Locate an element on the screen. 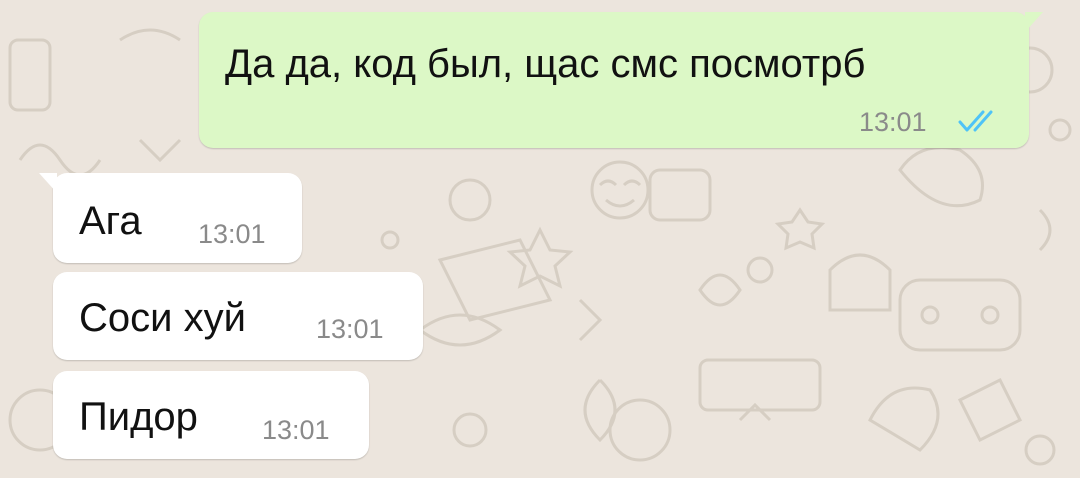 The image size is (1080, 478). message-text: Соси хуй is located at coordinates (162, 318).